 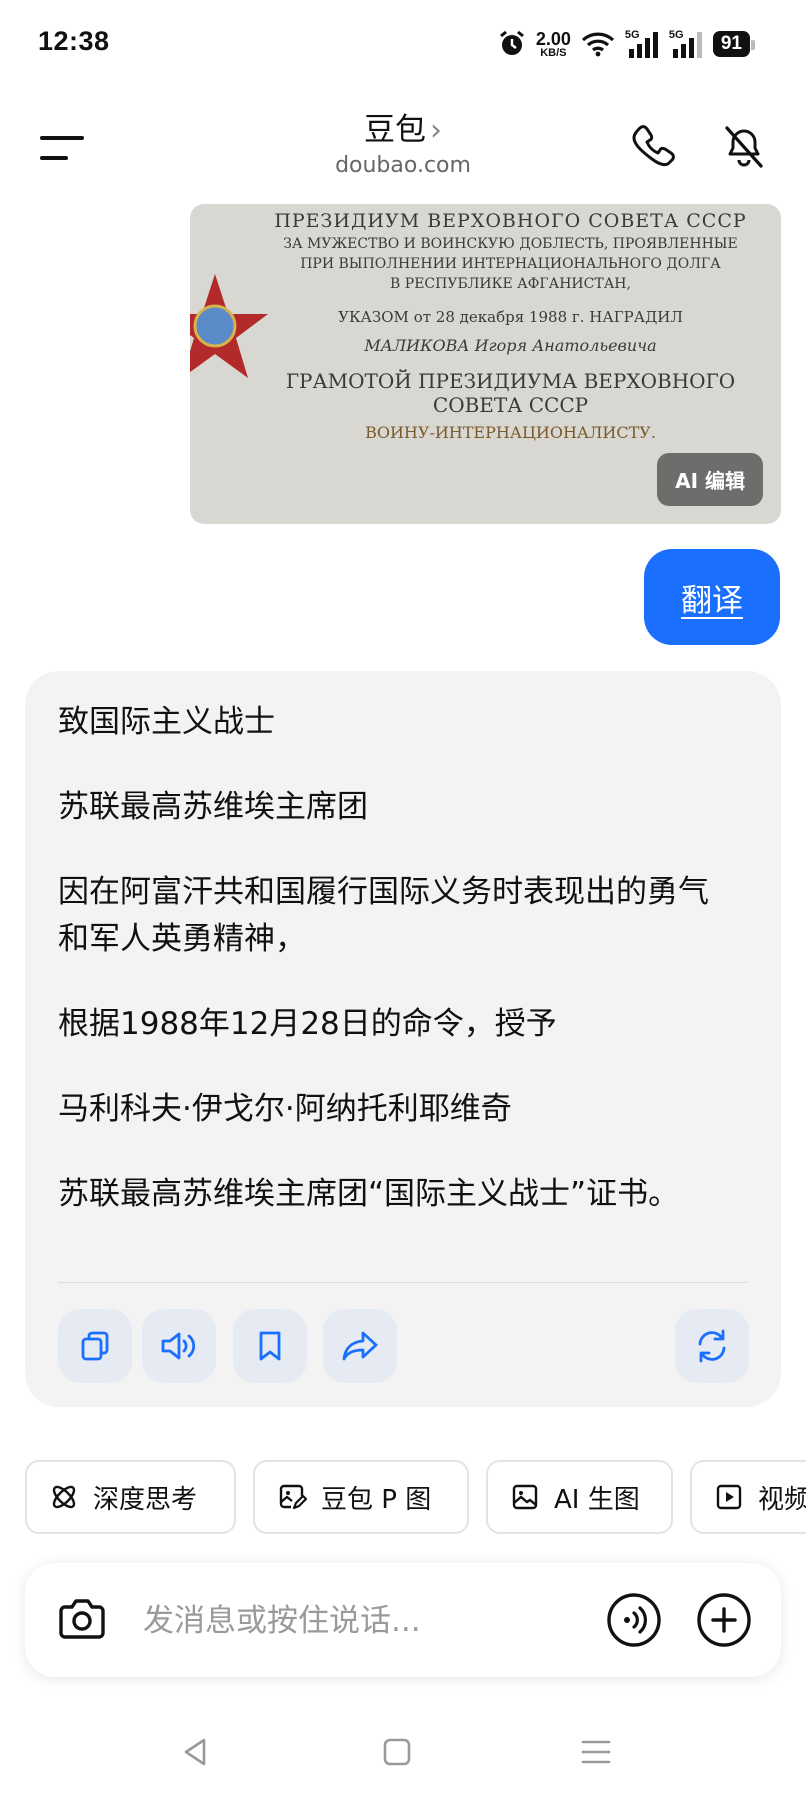 I want to click on alarm-icon, so click(x=511, y=42).